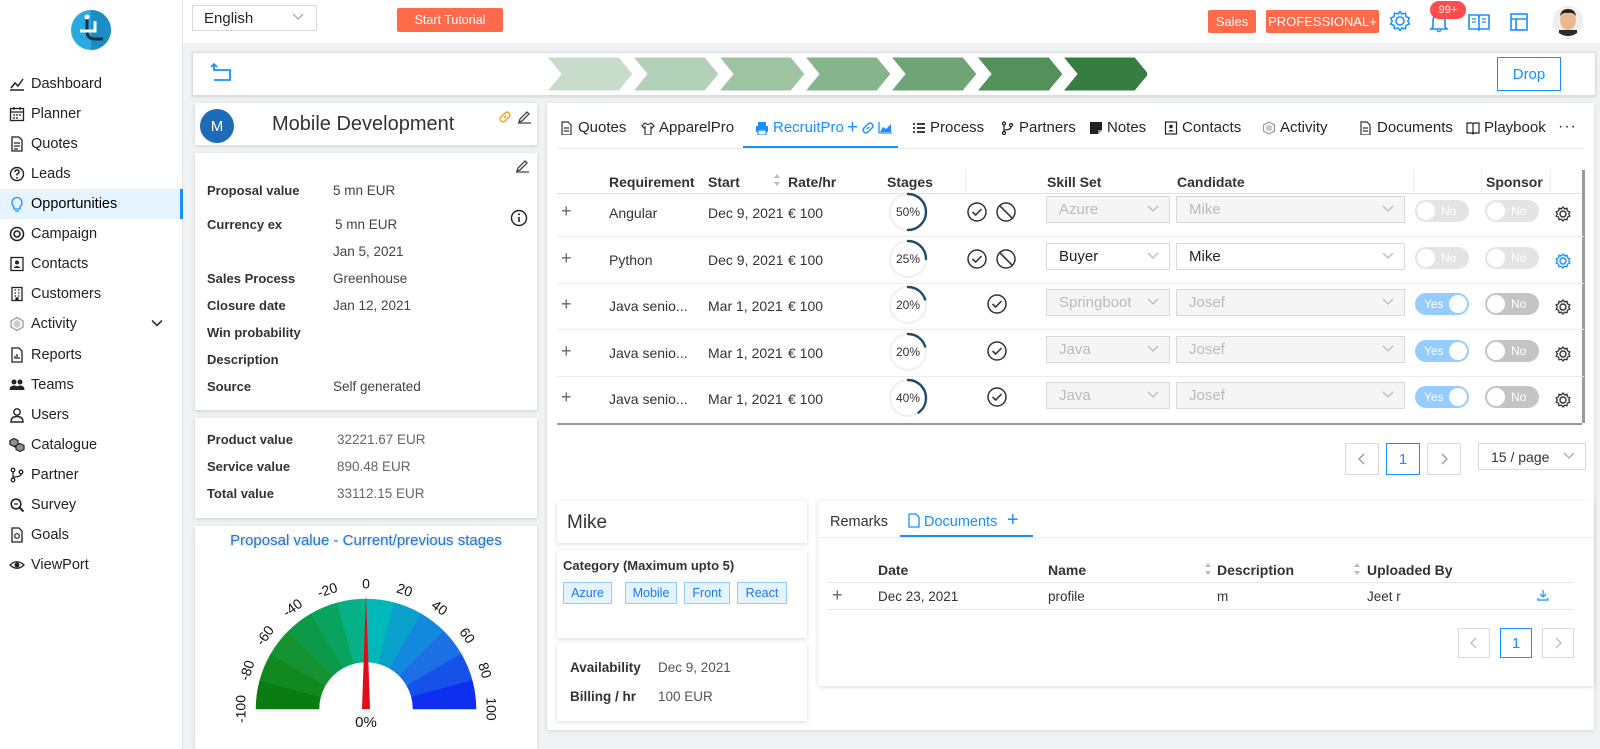 Image resolution: width=1600 pixels, height=749 pixels. What do you see at coordinates (254, 18) in the screenshot?
I see `language-select: English` at bounding box center [254, 18].